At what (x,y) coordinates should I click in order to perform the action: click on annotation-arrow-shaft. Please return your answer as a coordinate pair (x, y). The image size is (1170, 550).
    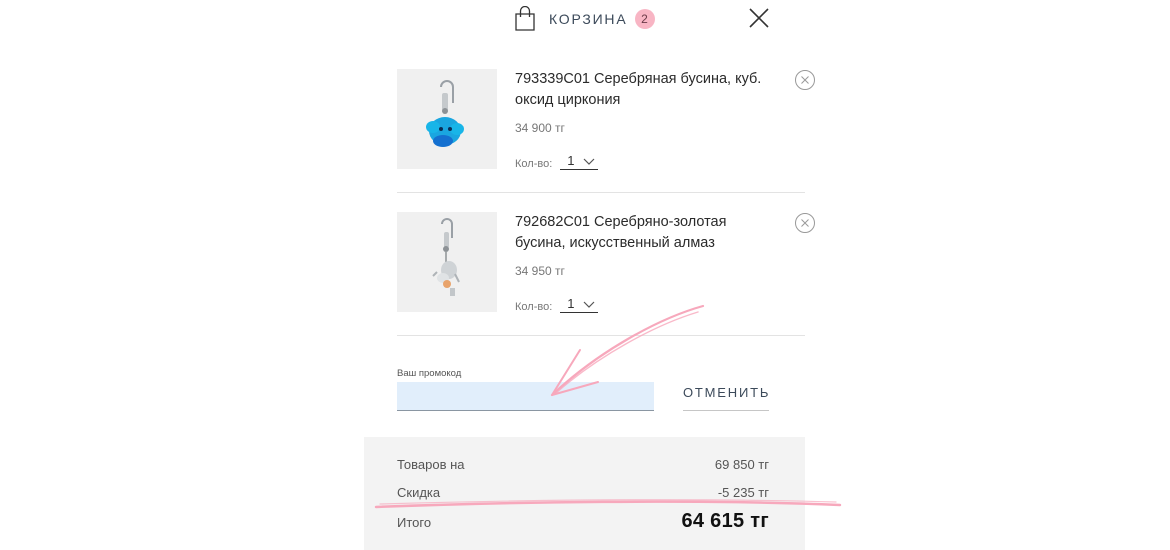
    Looking at the image, I should click on (627, 352).